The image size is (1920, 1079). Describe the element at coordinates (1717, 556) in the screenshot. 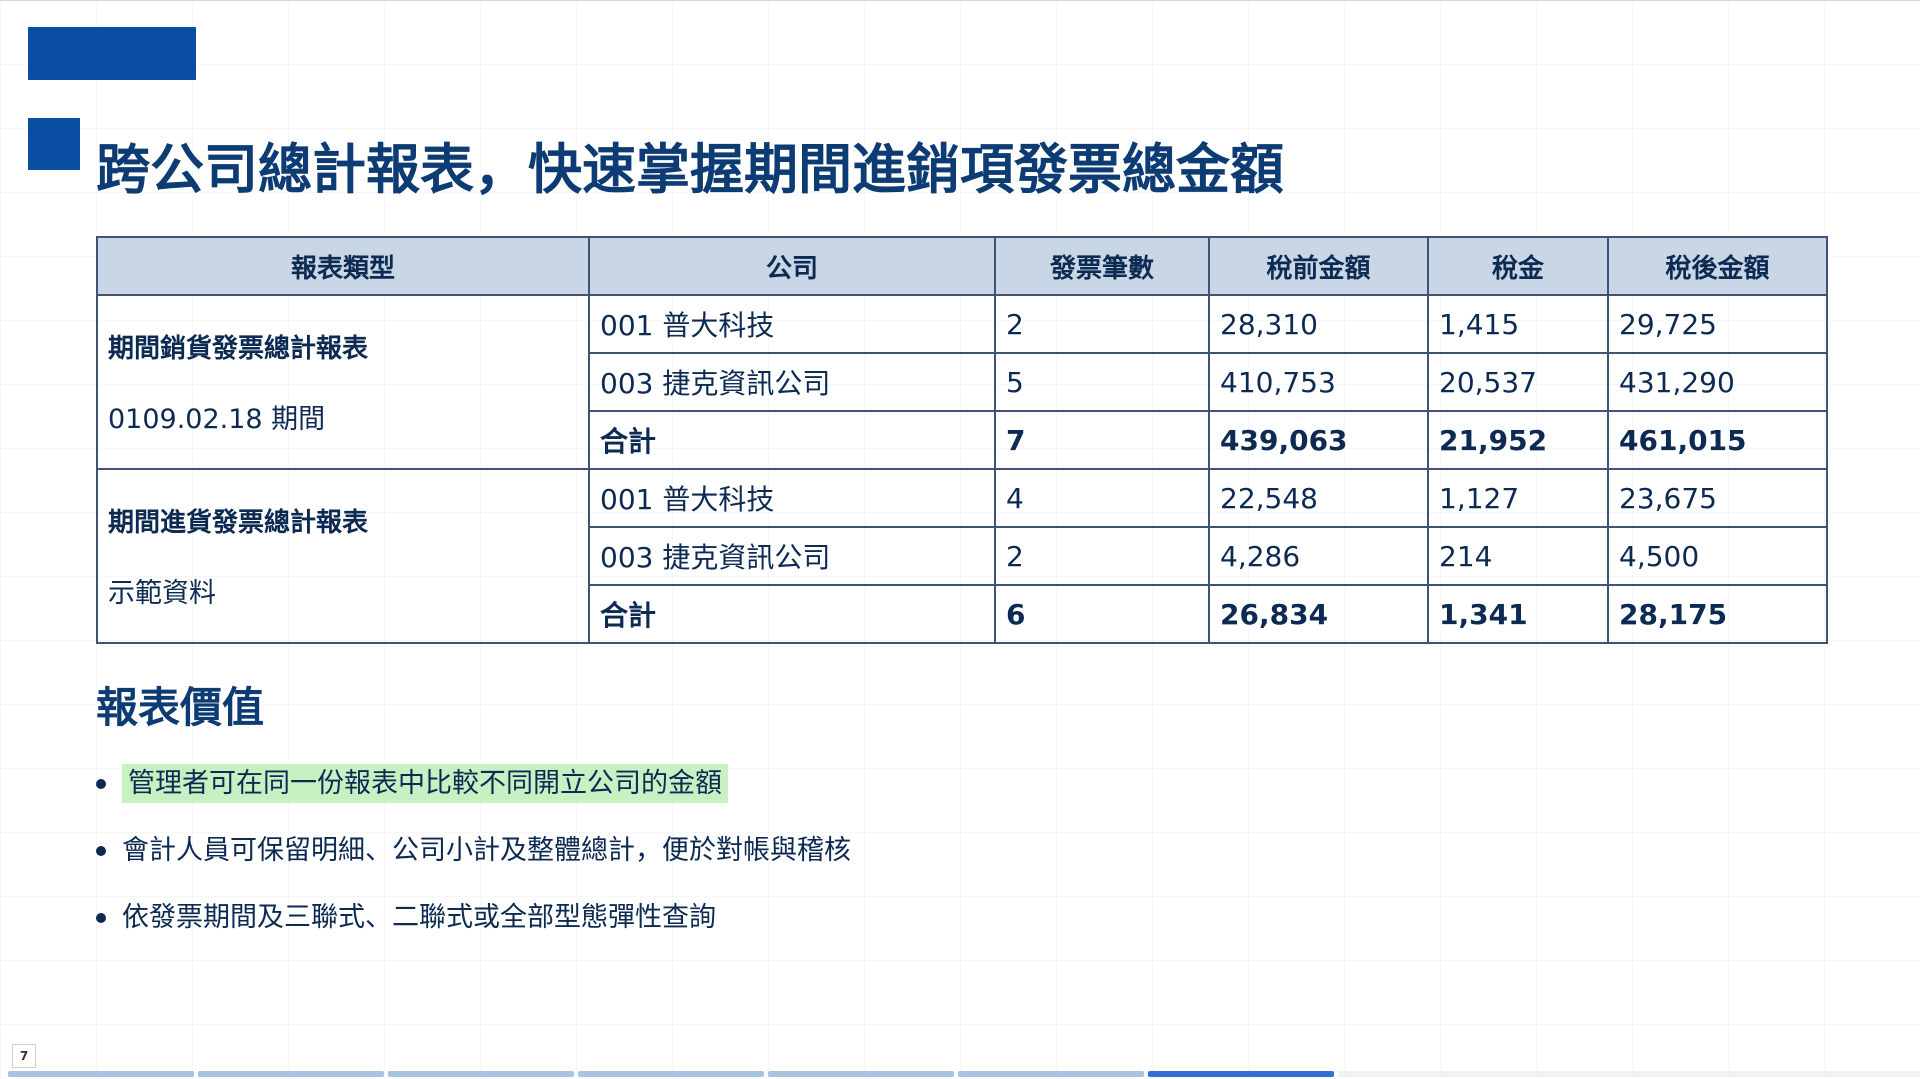

I see `aftertax-amount-cell: 4,500` at that location.